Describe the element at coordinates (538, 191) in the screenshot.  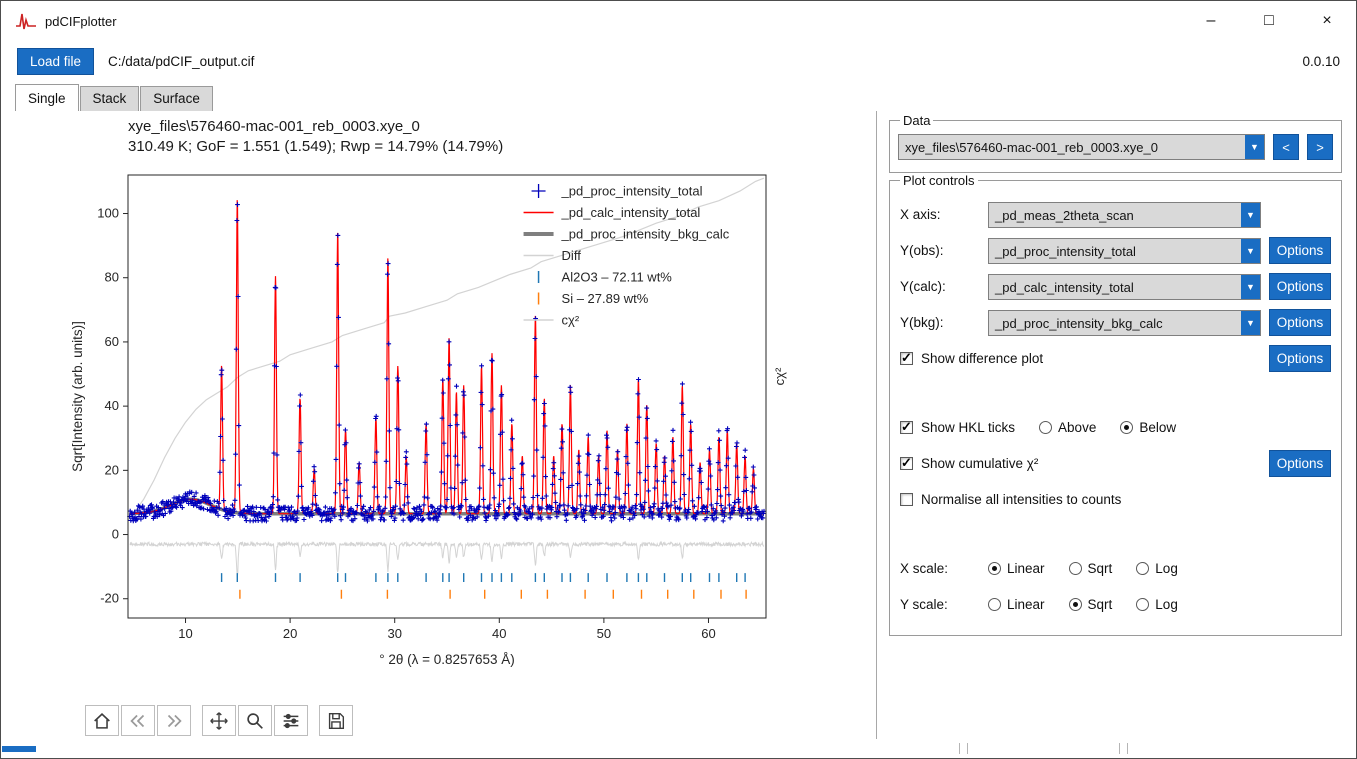
I see `legend-marker` at that location.